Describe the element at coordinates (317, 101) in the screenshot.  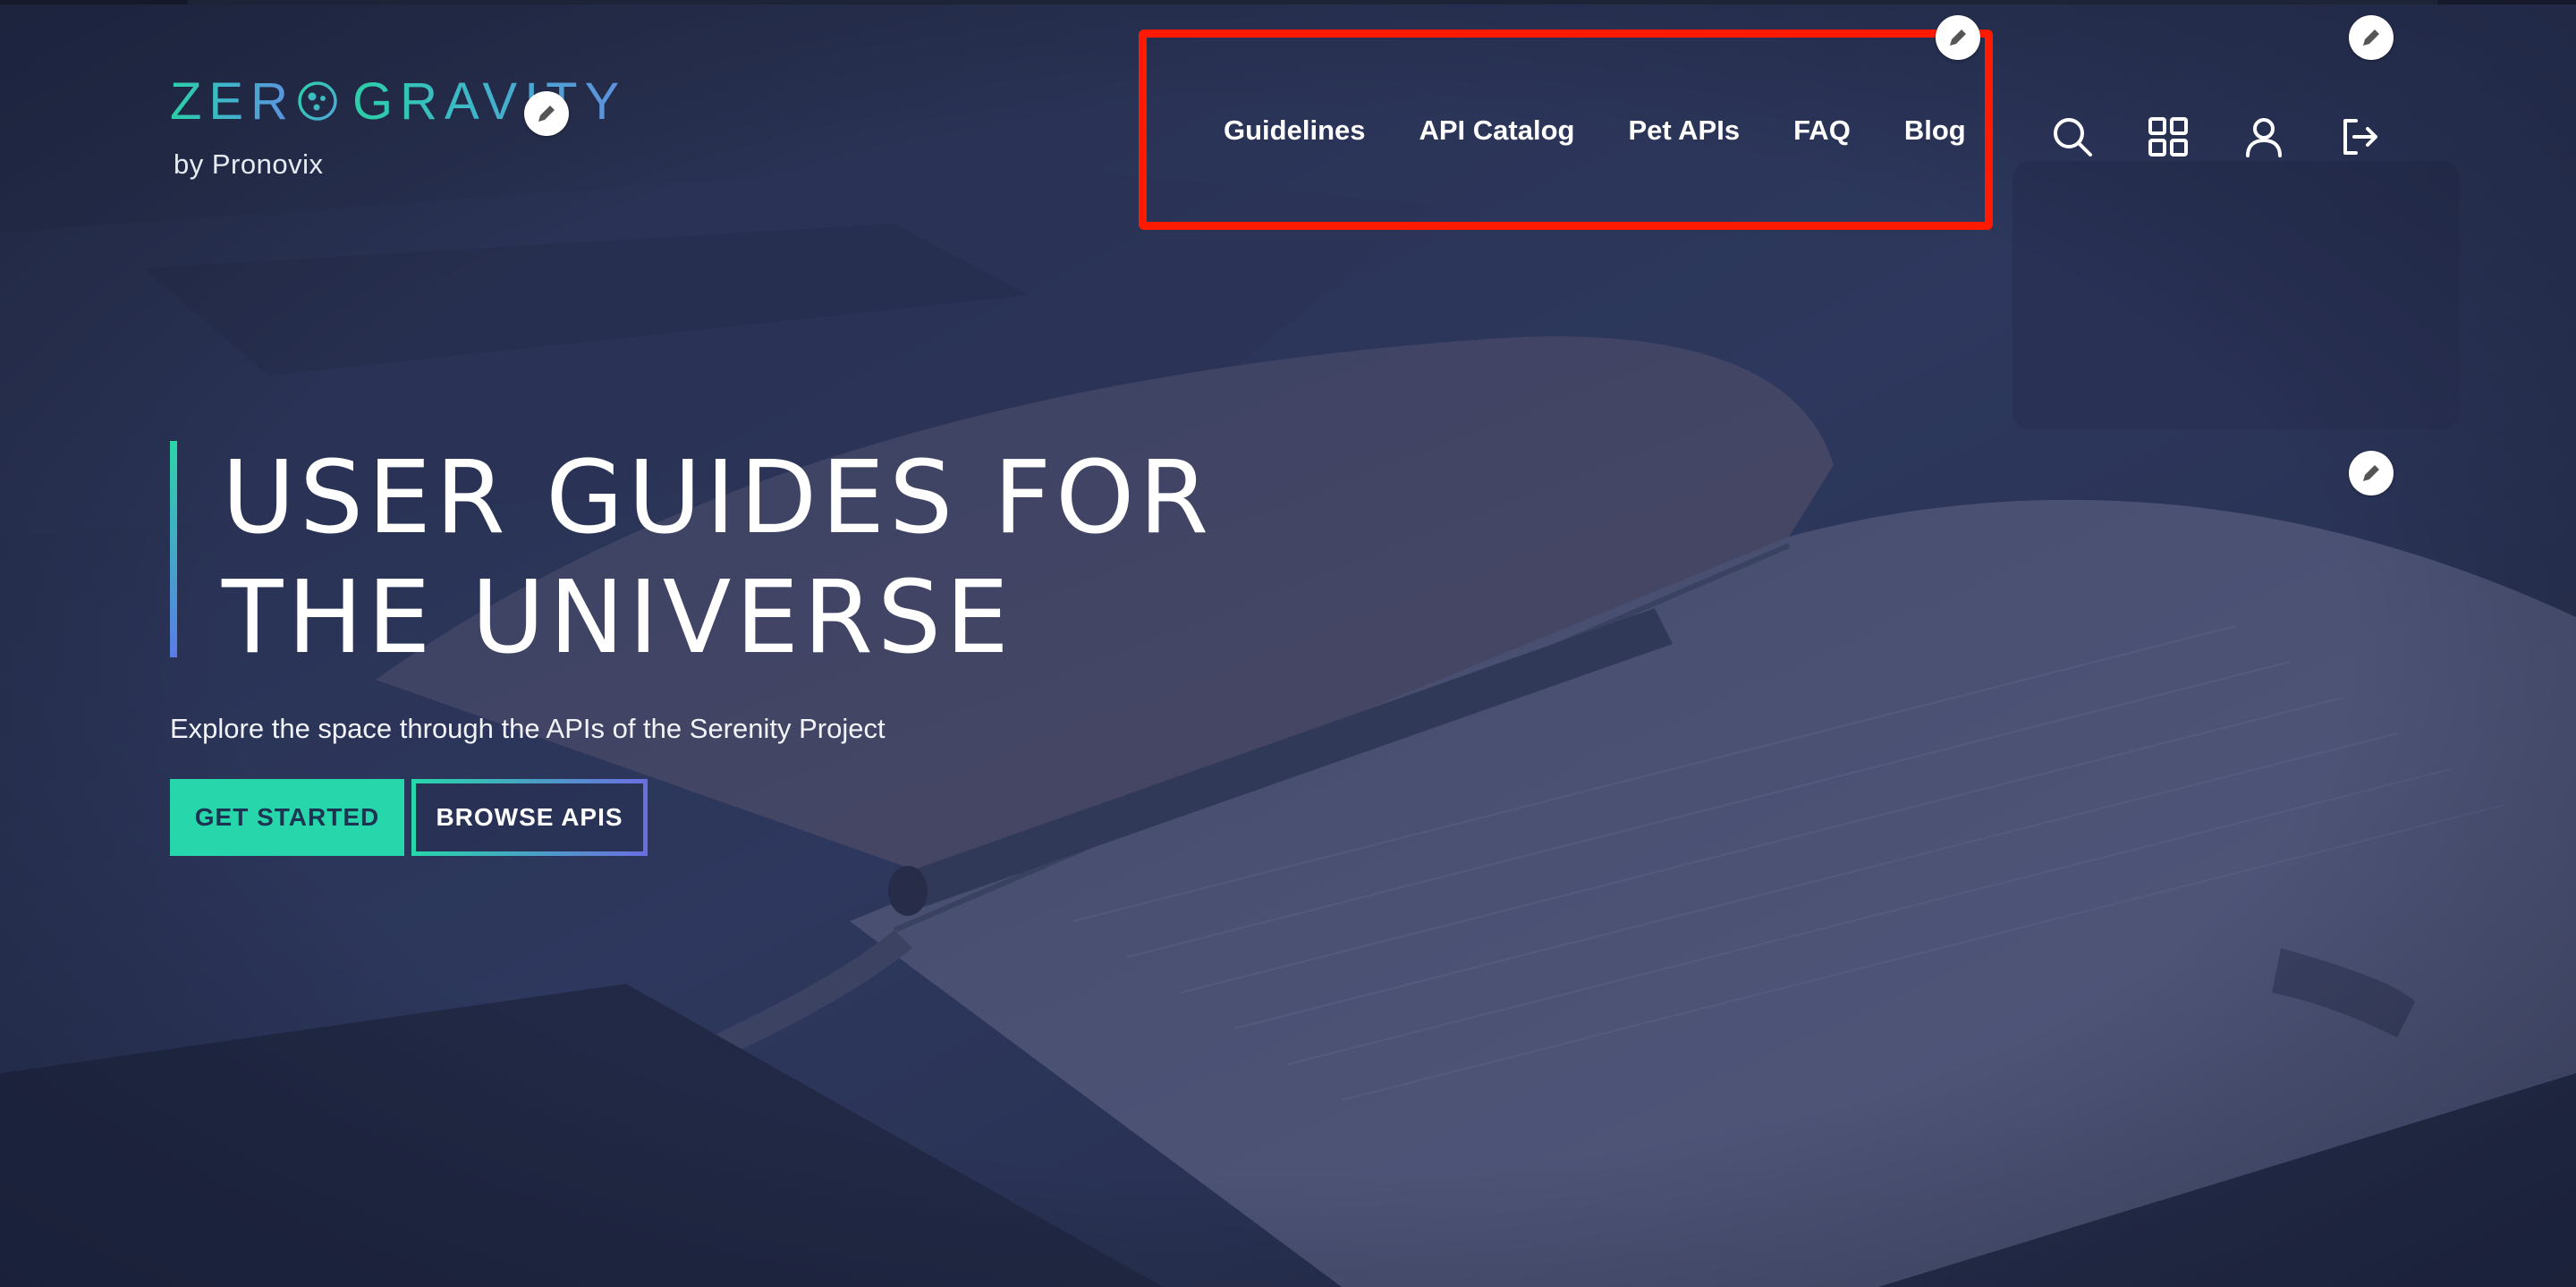
I see `logo-orbit-icon` at that location.